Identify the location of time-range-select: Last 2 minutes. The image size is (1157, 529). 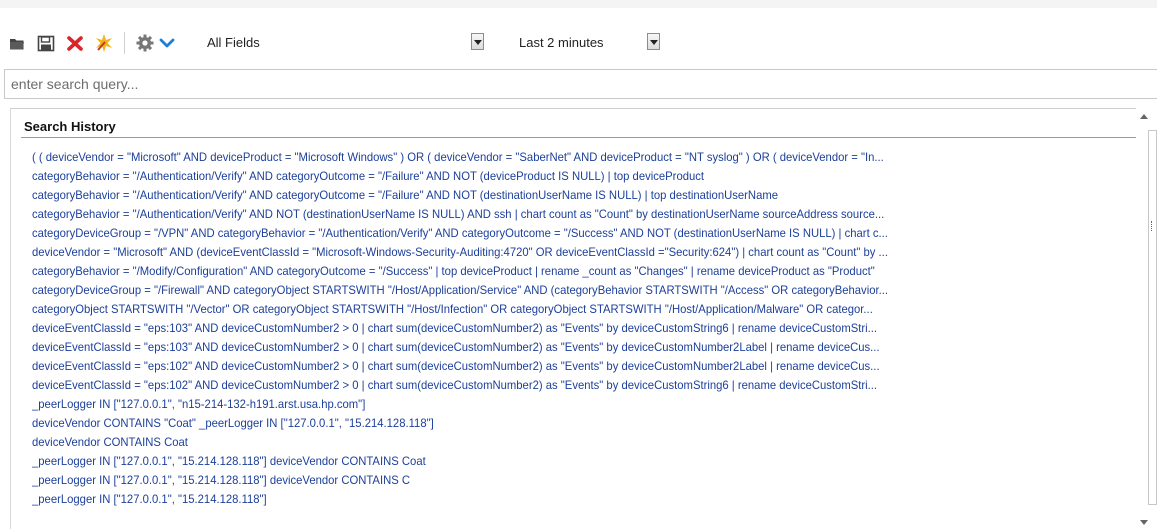
(591, 43).